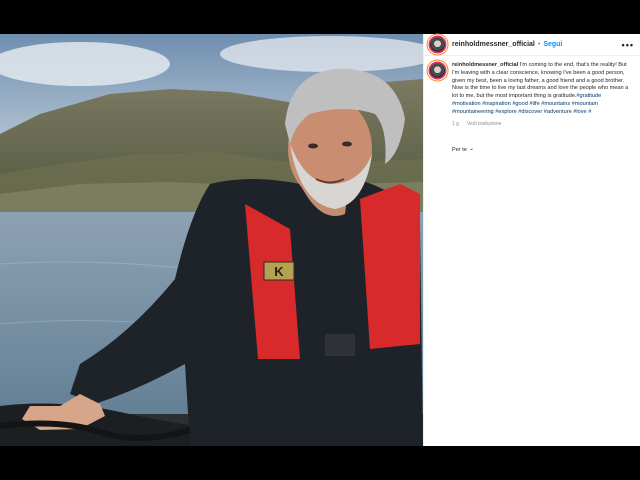 This screenshot has width=640, height=480. Describe the element at coordinates (541, 124) in the screenshot. I see `caption-meta: 1 g Vedi traduzione` at that location.